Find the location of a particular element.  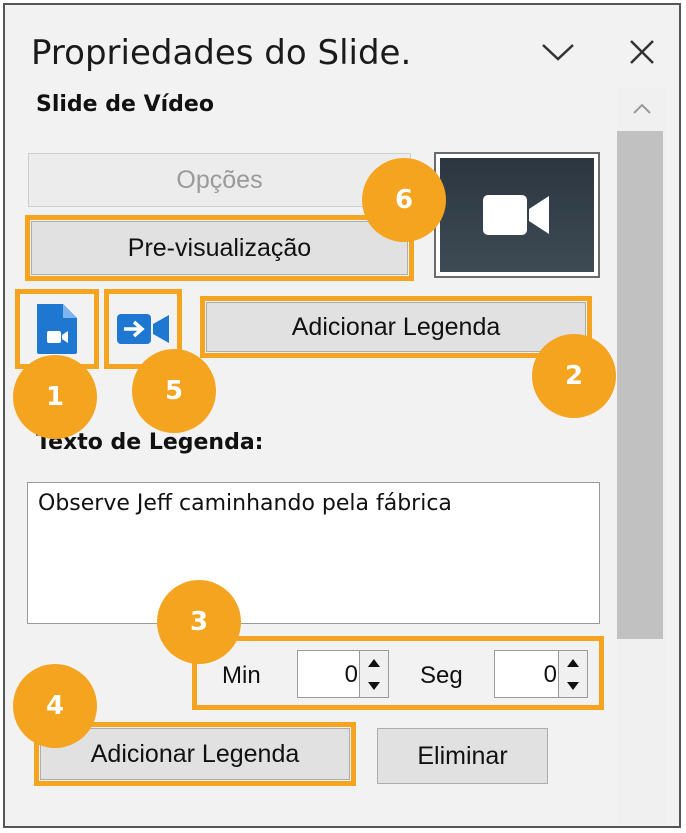

callout-badge-6: 6 is located at coordinates (404, 200).